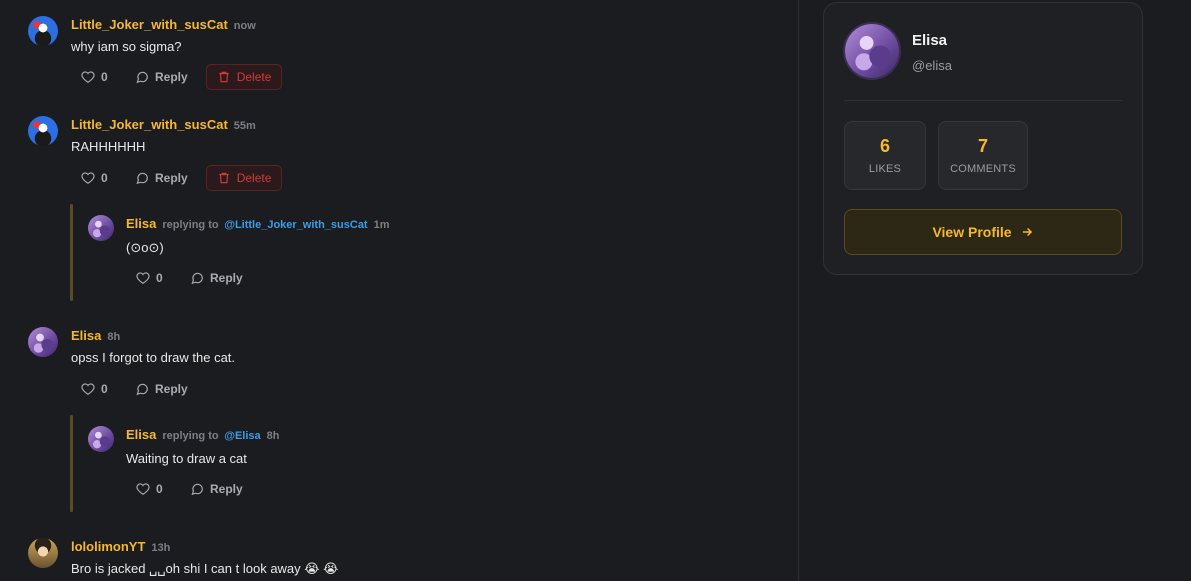 The height and width of the screenshot is (581, 1191). Describe the element at coordinates (972, 232) in the screenshot. I see `view-profile-label: View Profile` at that location.